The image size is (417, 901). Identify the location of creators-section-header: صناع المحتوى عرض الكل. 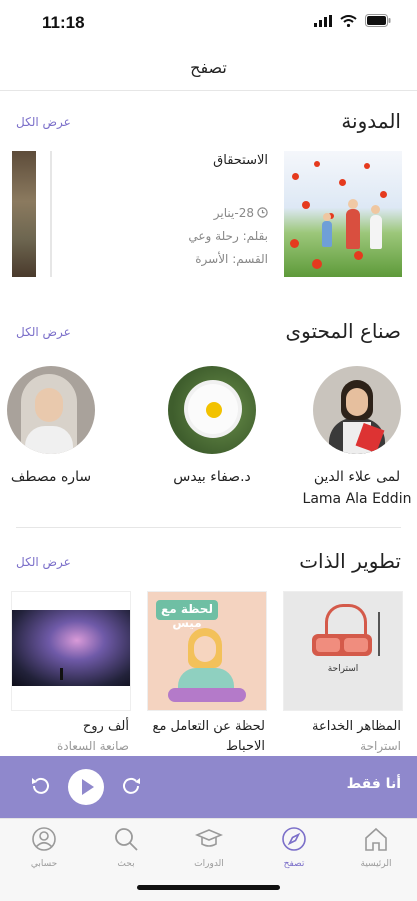
(208, 333).